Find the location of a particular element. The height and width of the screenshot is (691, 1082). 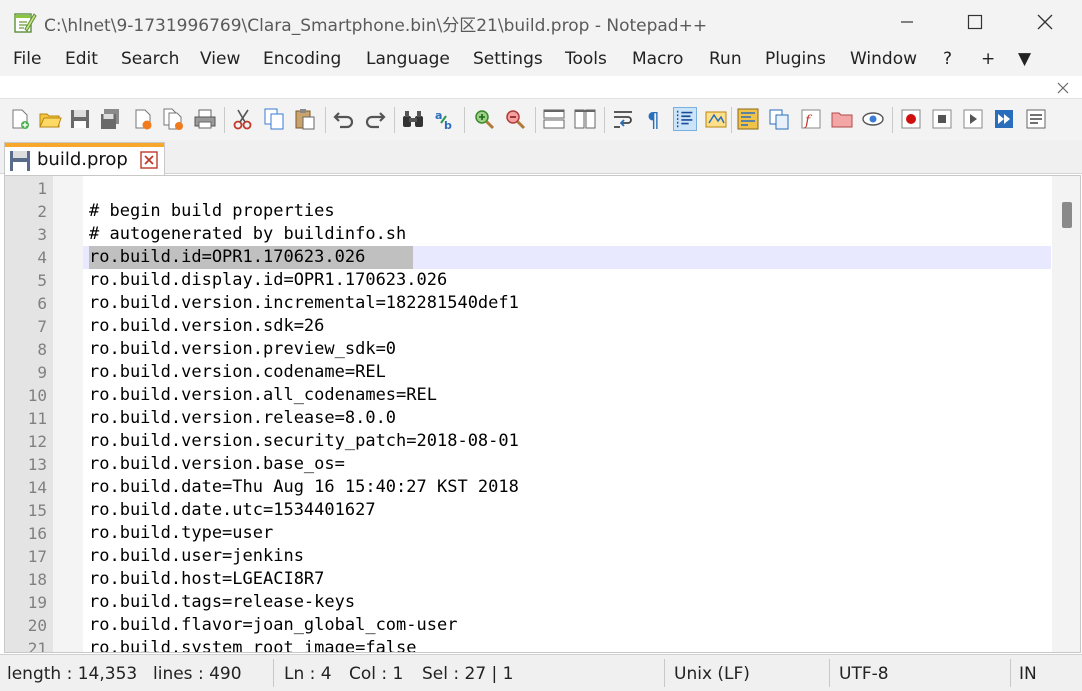

zoom-out-icon is located at coordinates (515, 119).